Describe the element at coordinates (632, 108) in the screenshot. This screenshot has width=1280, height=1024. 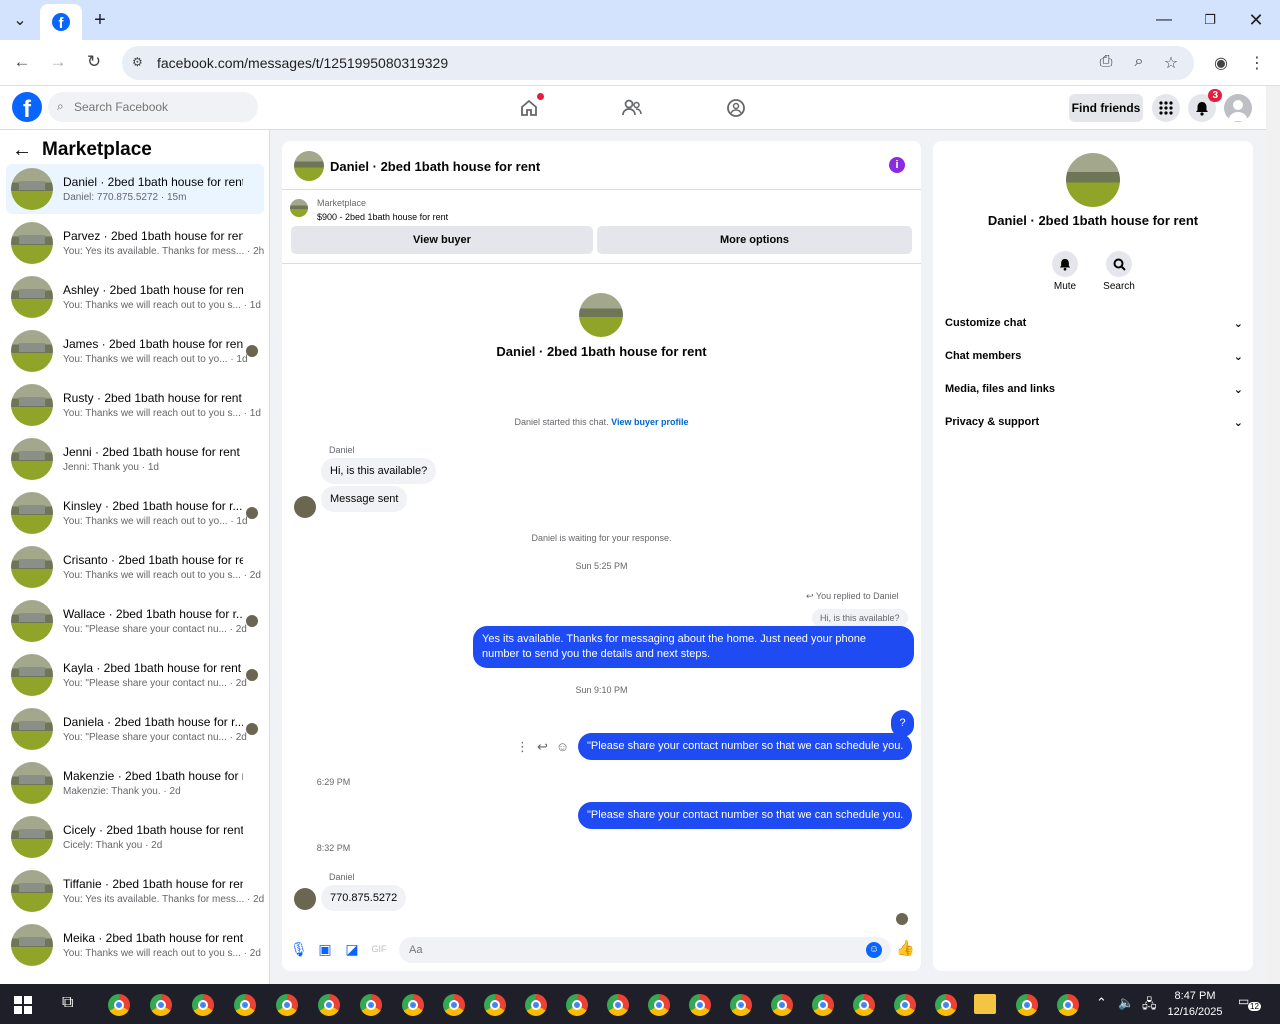
I see `friends-nav-icon` at that location.